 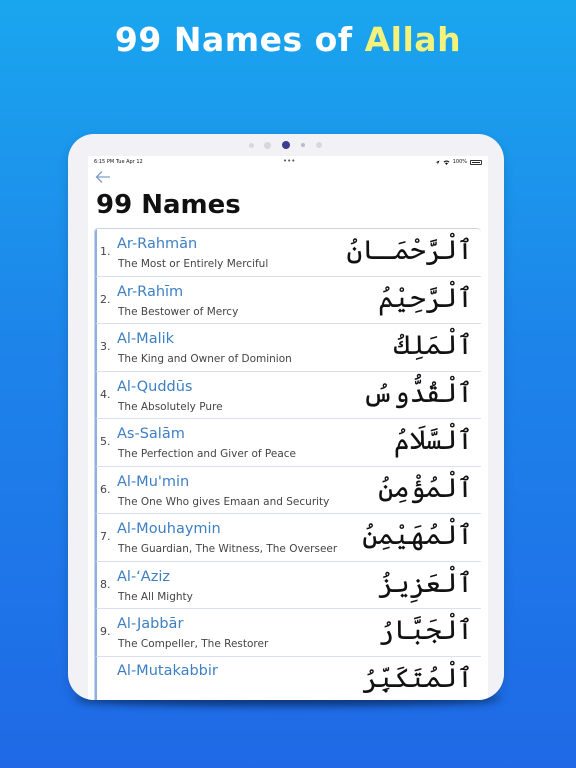 I want to click on item-name: Al-Mutakabbir, so click(x=167, y=670).